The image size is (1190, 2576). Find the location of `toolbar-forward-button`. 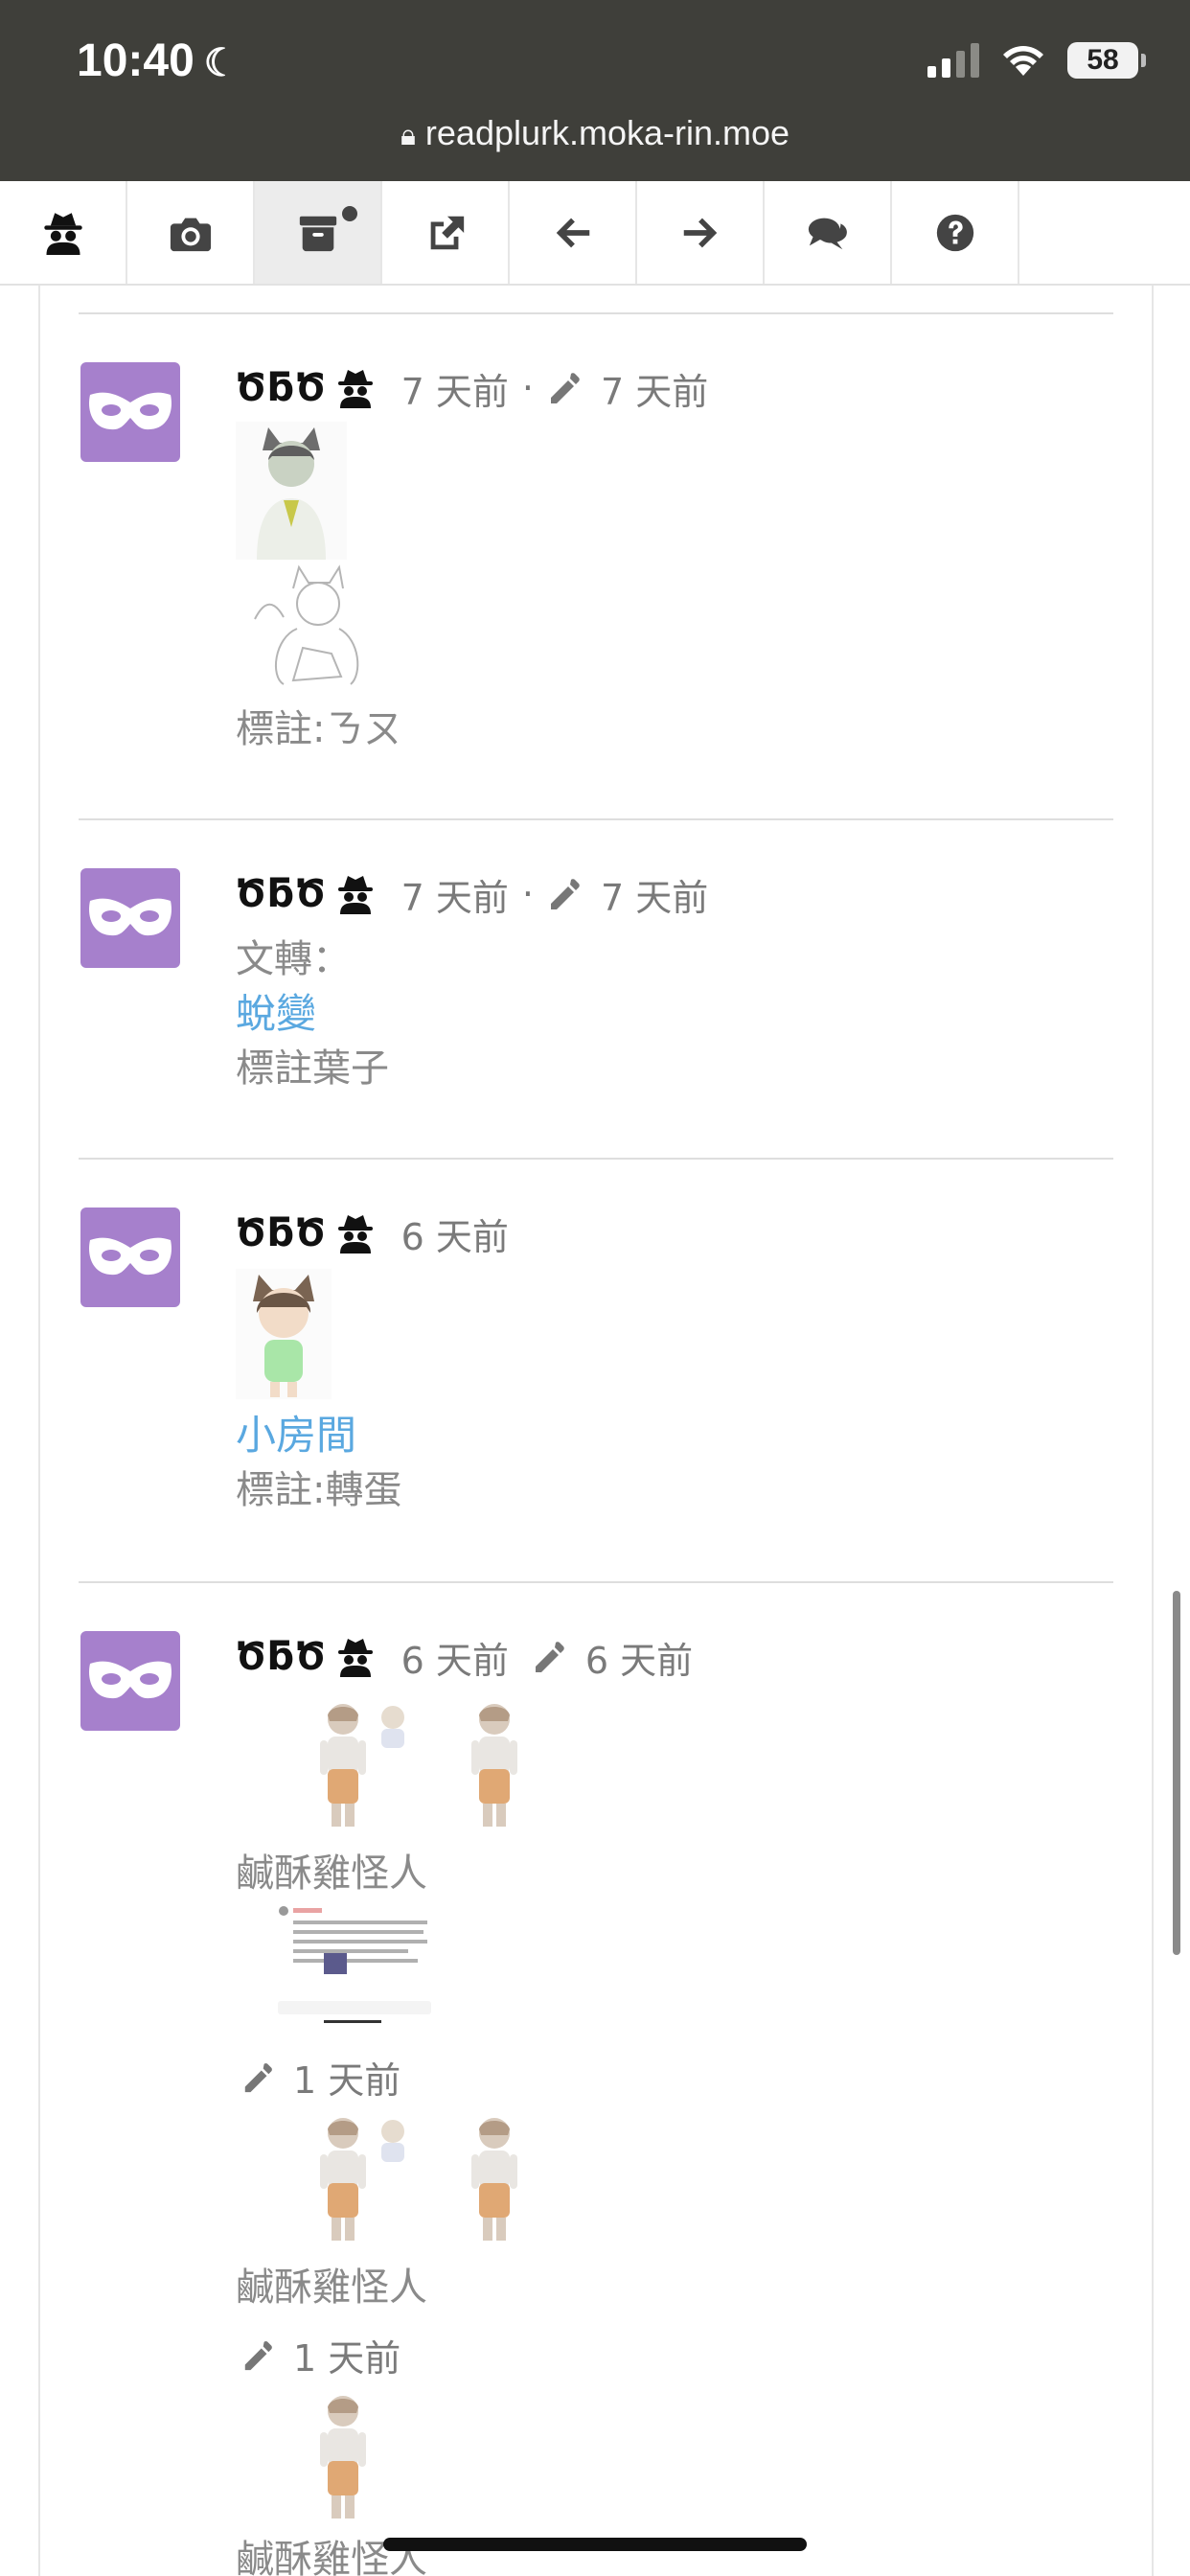

toolbar-forward-button is located at coordinates (701, 232).